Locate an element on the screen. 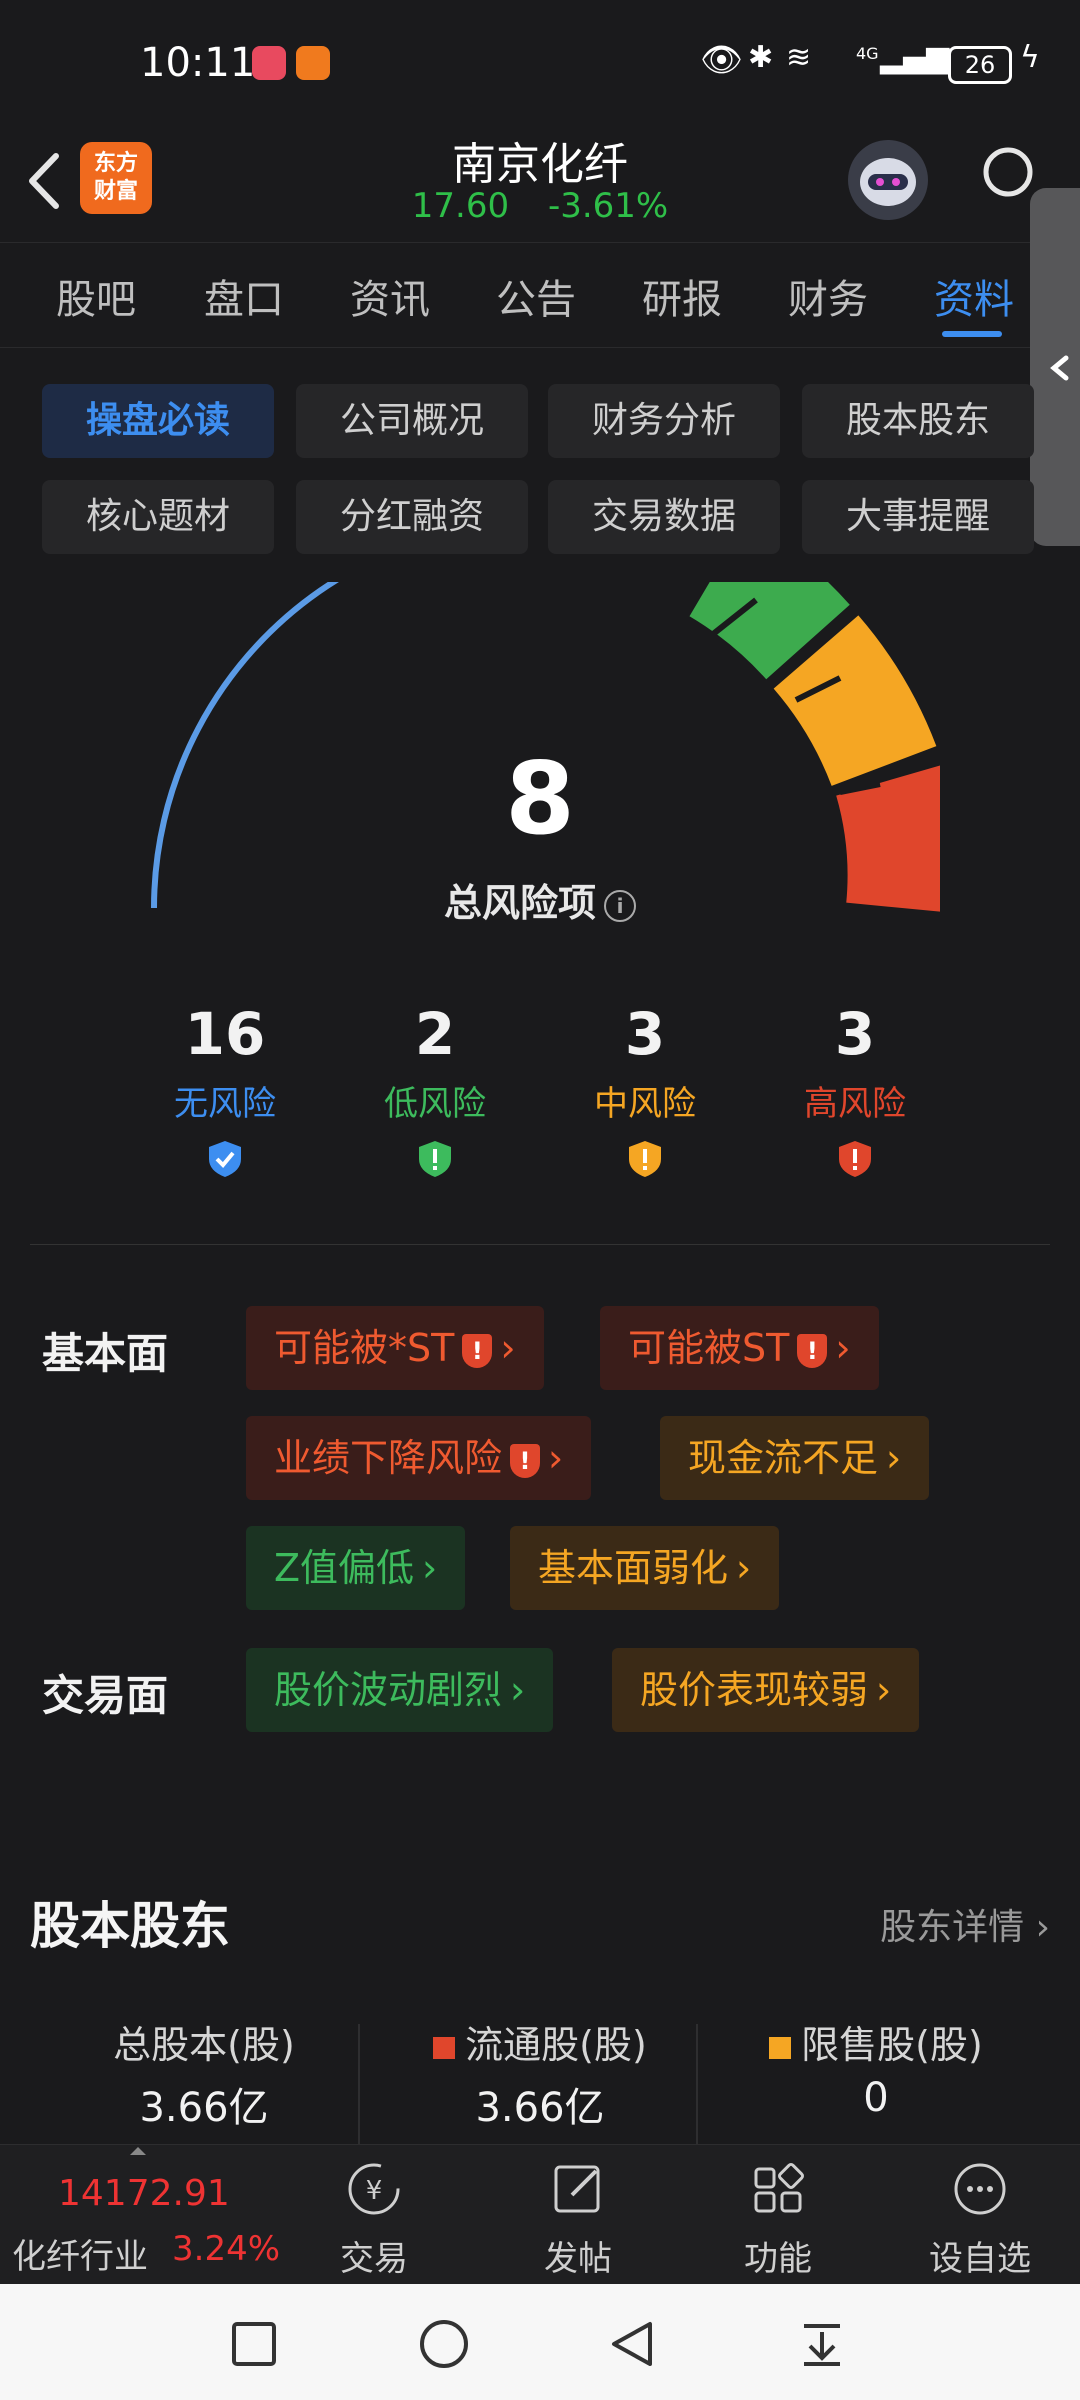 The image size is (1080, 2400). trading-label: 交易面 is located at coordinates (105, 1695).